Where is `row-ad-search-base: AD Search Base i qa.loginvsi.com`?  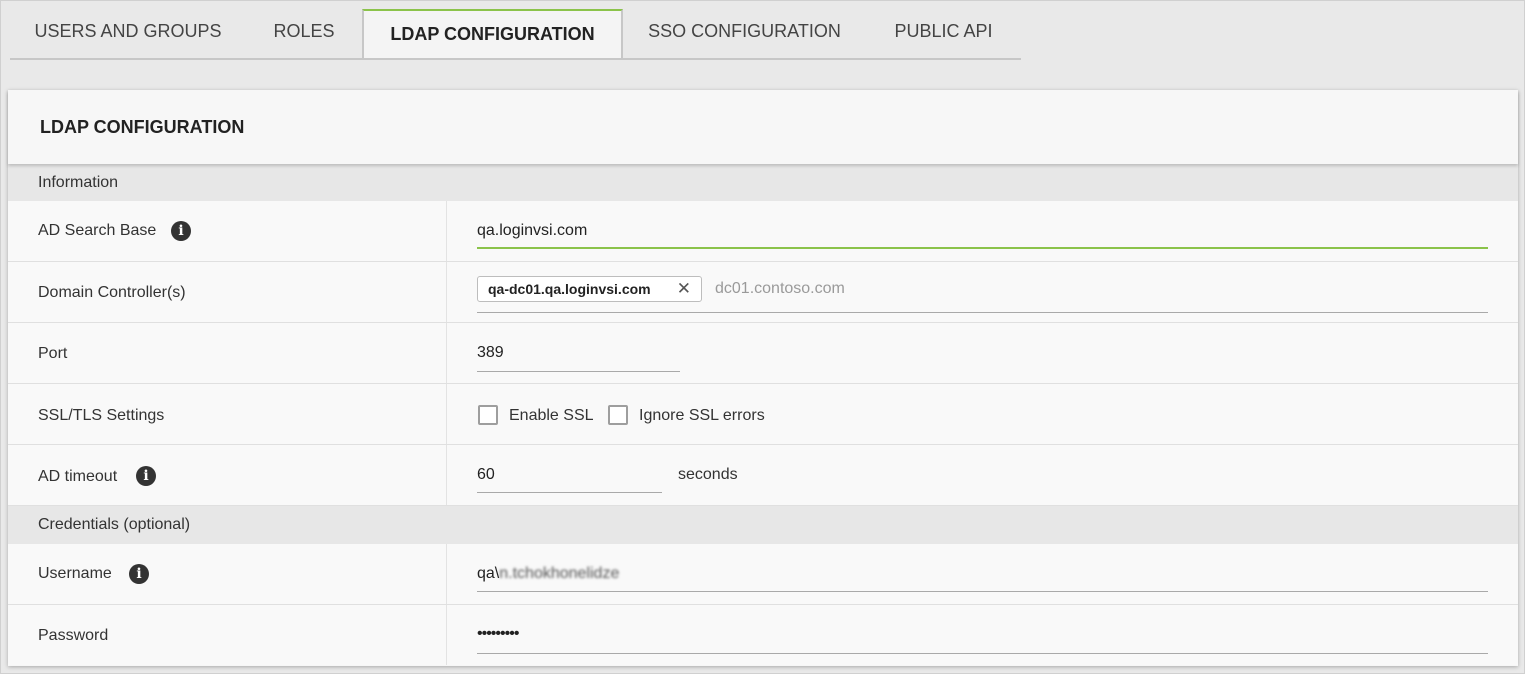
row-ad-search-base: AD Search Base i qa.loginvsi.com is located at coordinates (763, 231).